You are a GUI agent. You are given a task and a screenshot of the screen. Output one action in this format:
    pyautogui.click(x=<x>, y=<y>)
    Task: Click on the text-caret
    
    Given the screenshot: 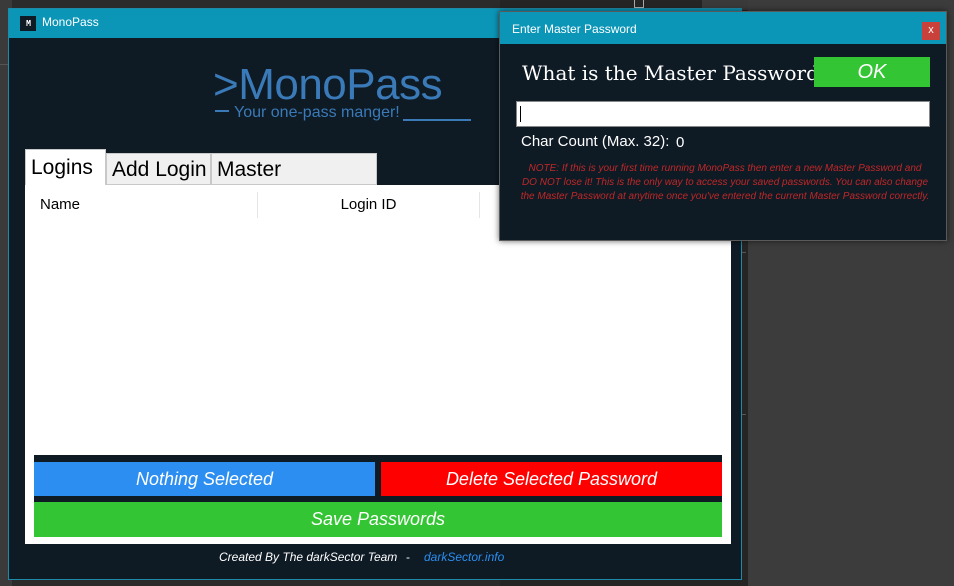 What is the action you would take?
    pyautogui.click(x=520, y=114)
    